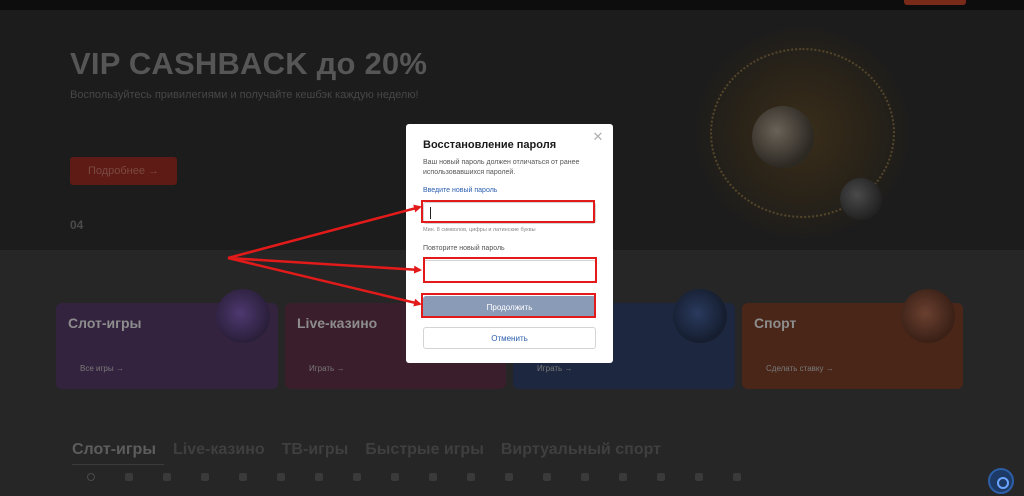  I want to click on game-filter-icons, so click(414, 483).